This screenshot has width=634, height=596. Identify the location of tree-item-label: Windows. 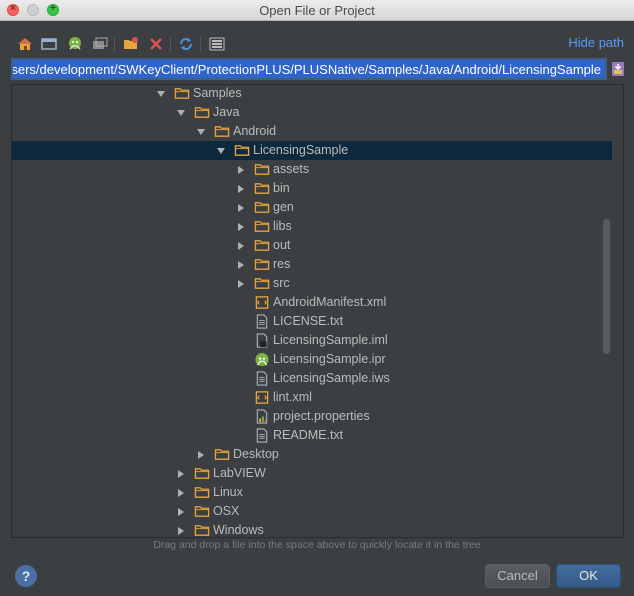
(238, 530).